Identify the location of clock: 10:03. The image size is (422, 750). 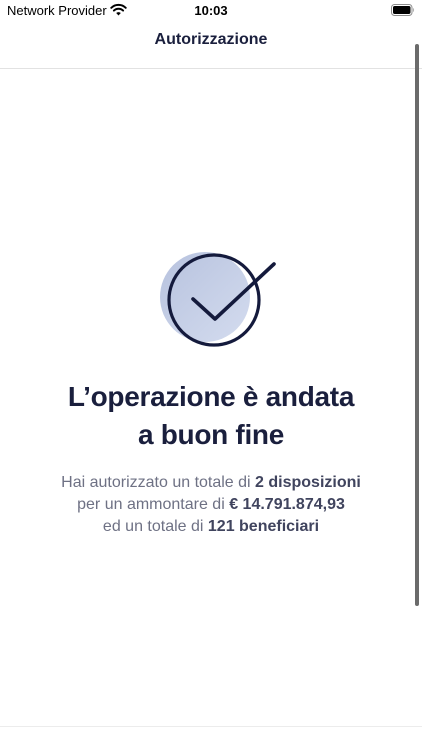
(211, 10).